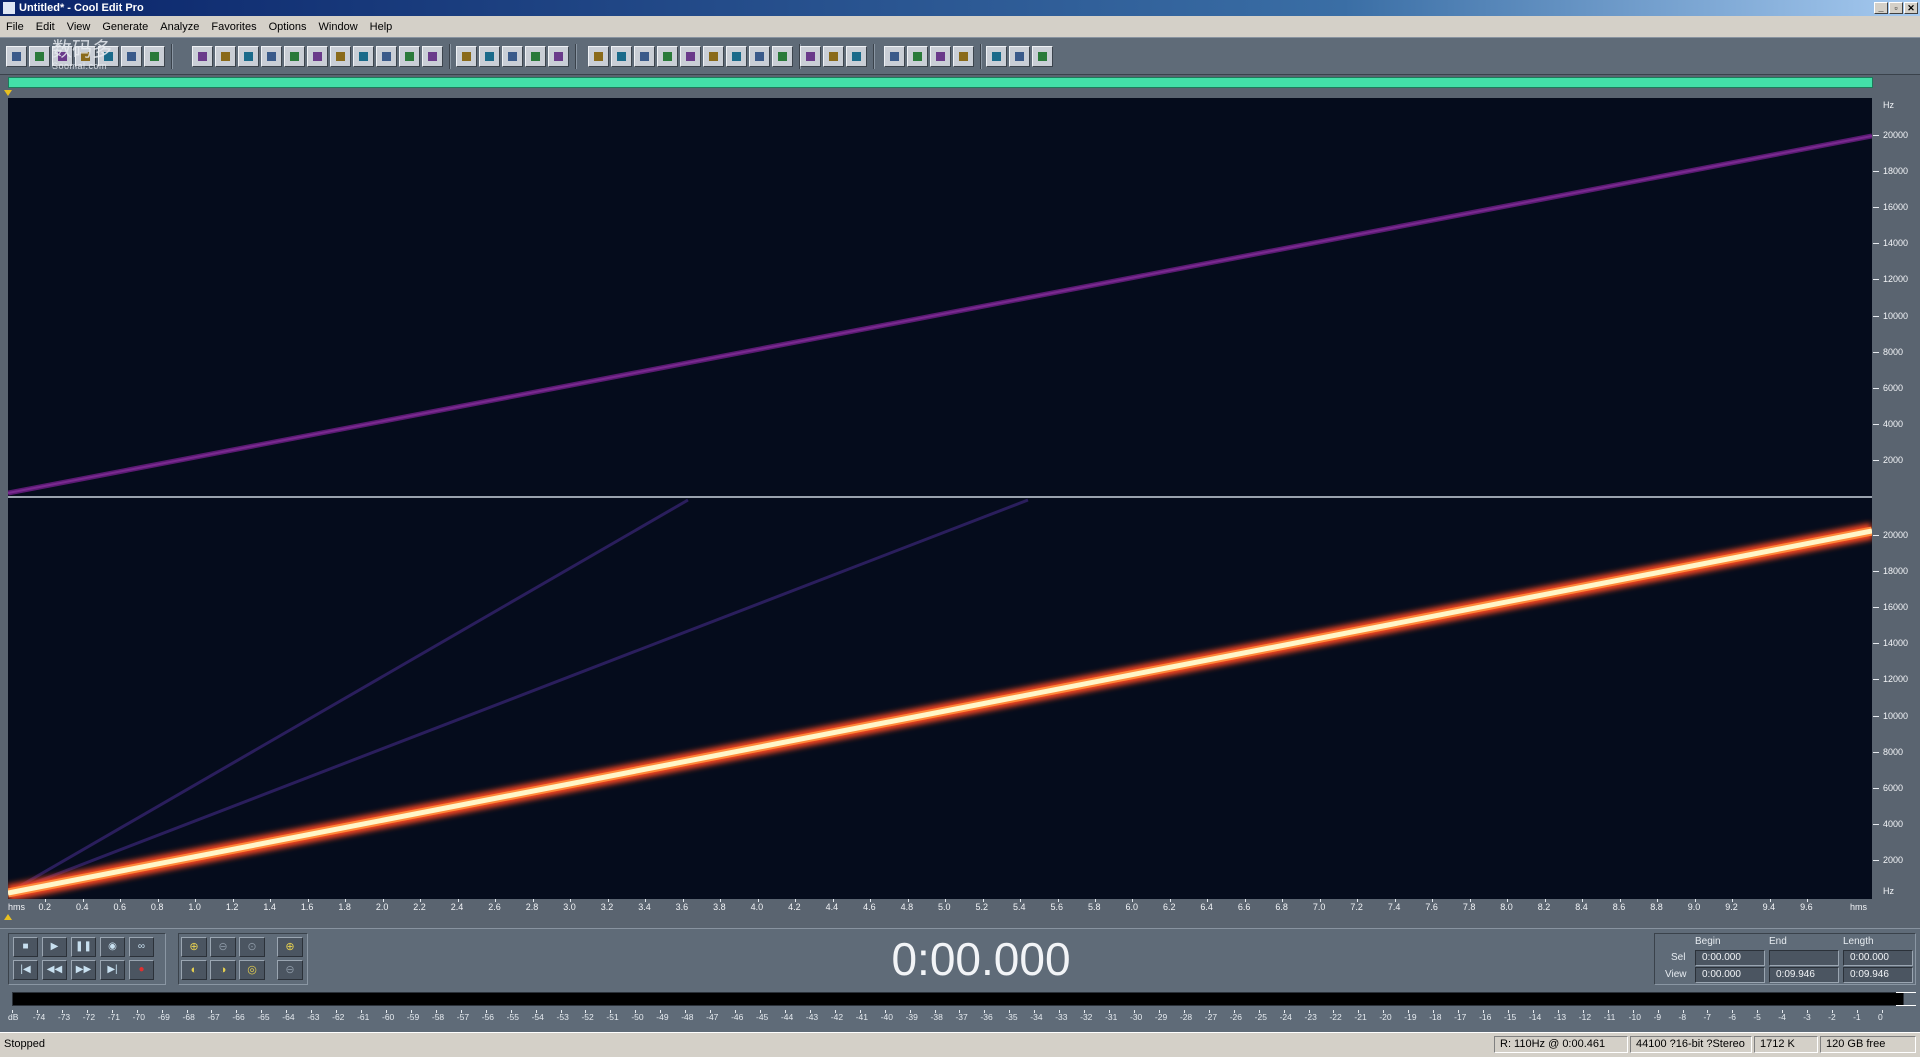 This screenshot has width=1920, height=1057. What do you see at coordinates (233, 27) in the screenshot?
I see `menu-favorites: Favorites` at bounding box center [233, 27].